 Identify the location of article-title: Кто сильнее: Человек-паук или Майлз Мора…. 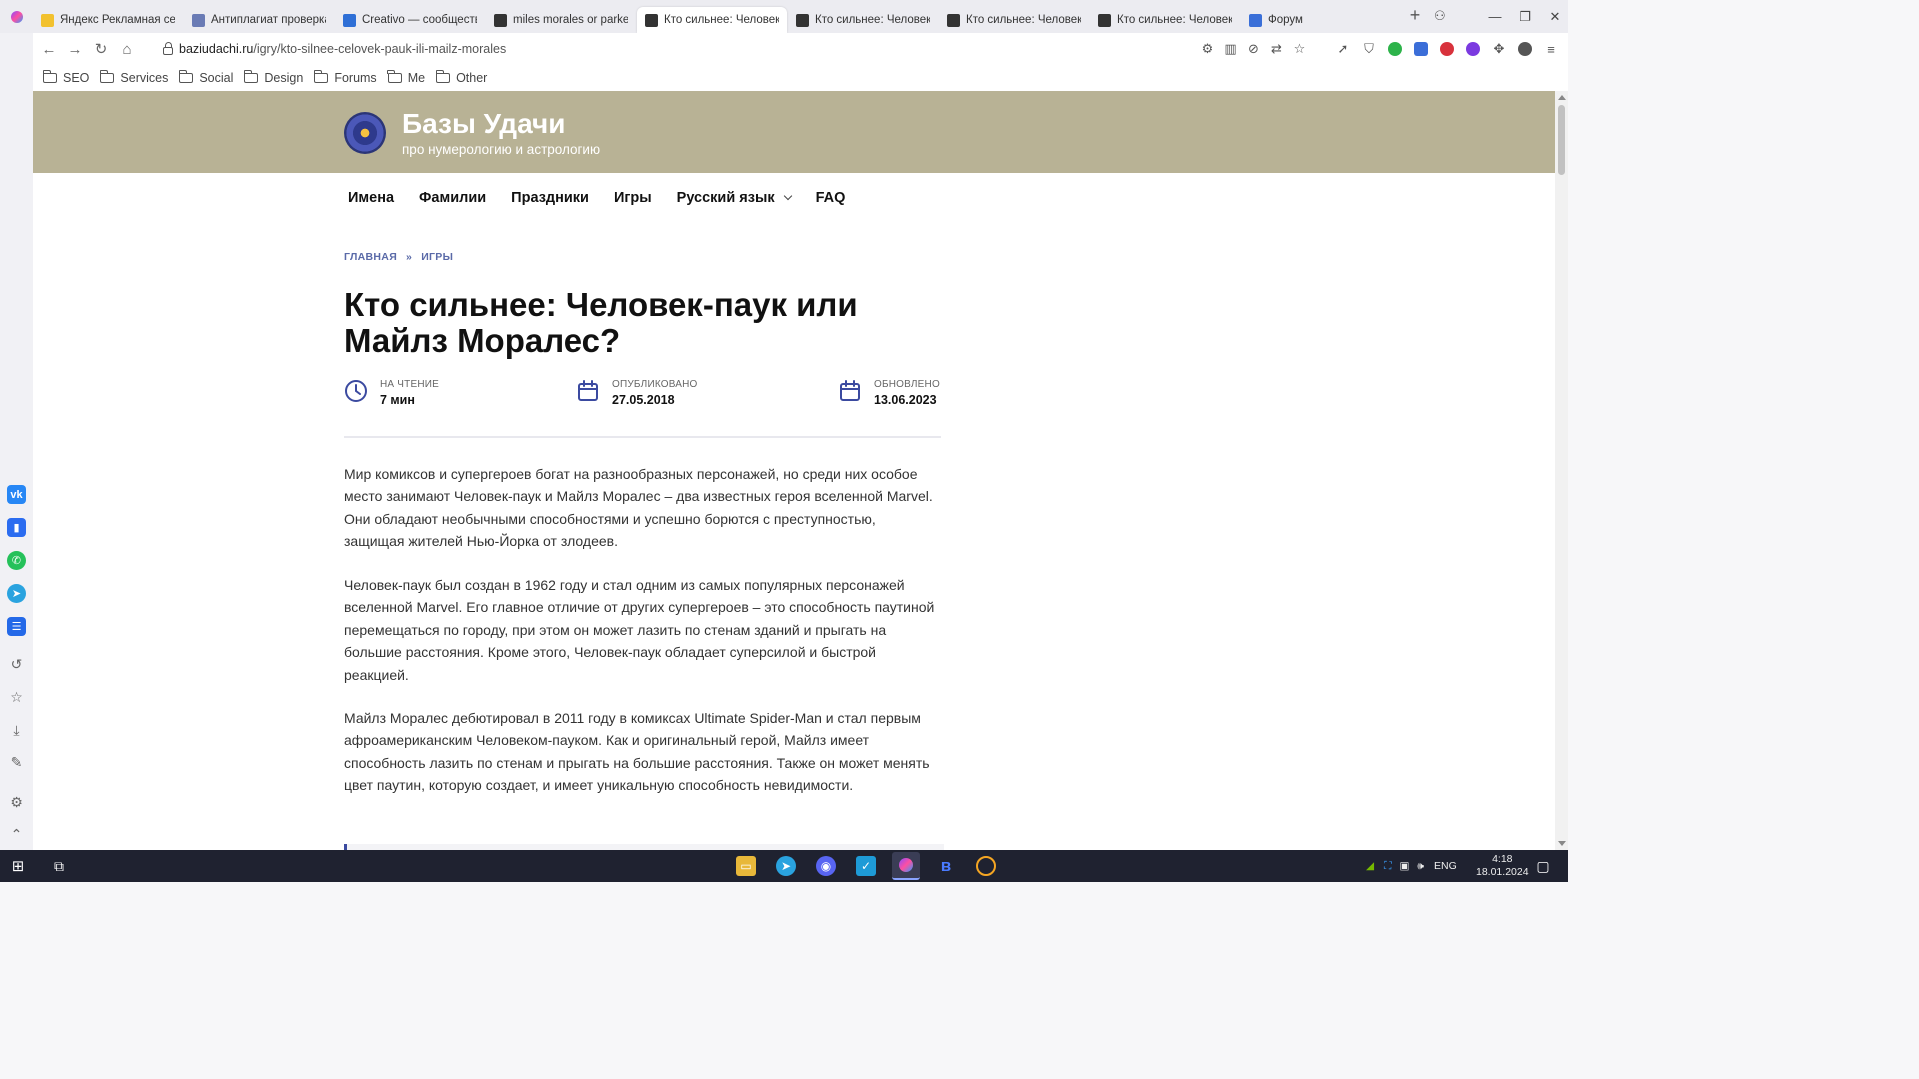
(601, 322).